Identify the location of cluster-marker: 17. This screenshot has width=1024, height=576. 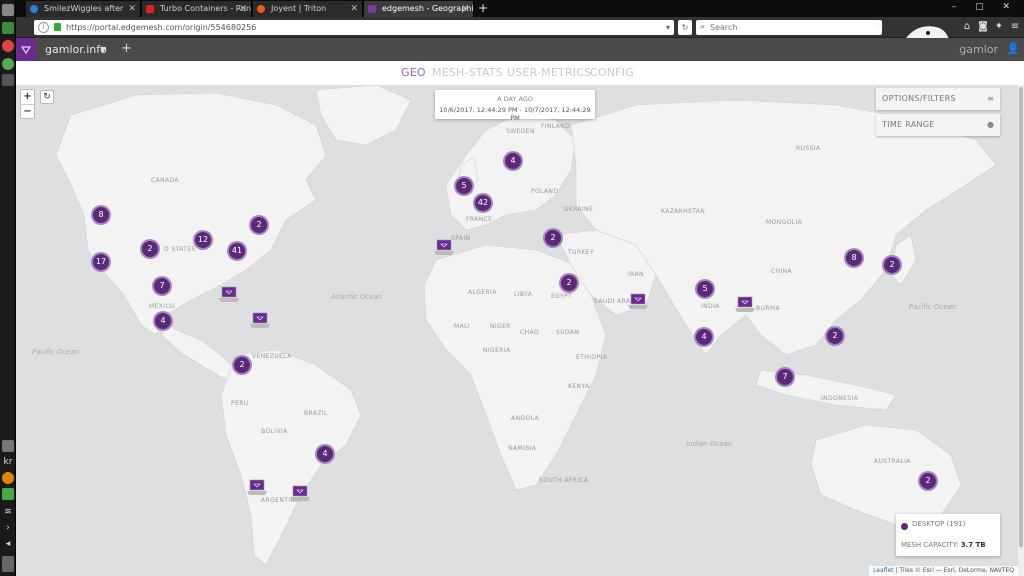
(101, 262).